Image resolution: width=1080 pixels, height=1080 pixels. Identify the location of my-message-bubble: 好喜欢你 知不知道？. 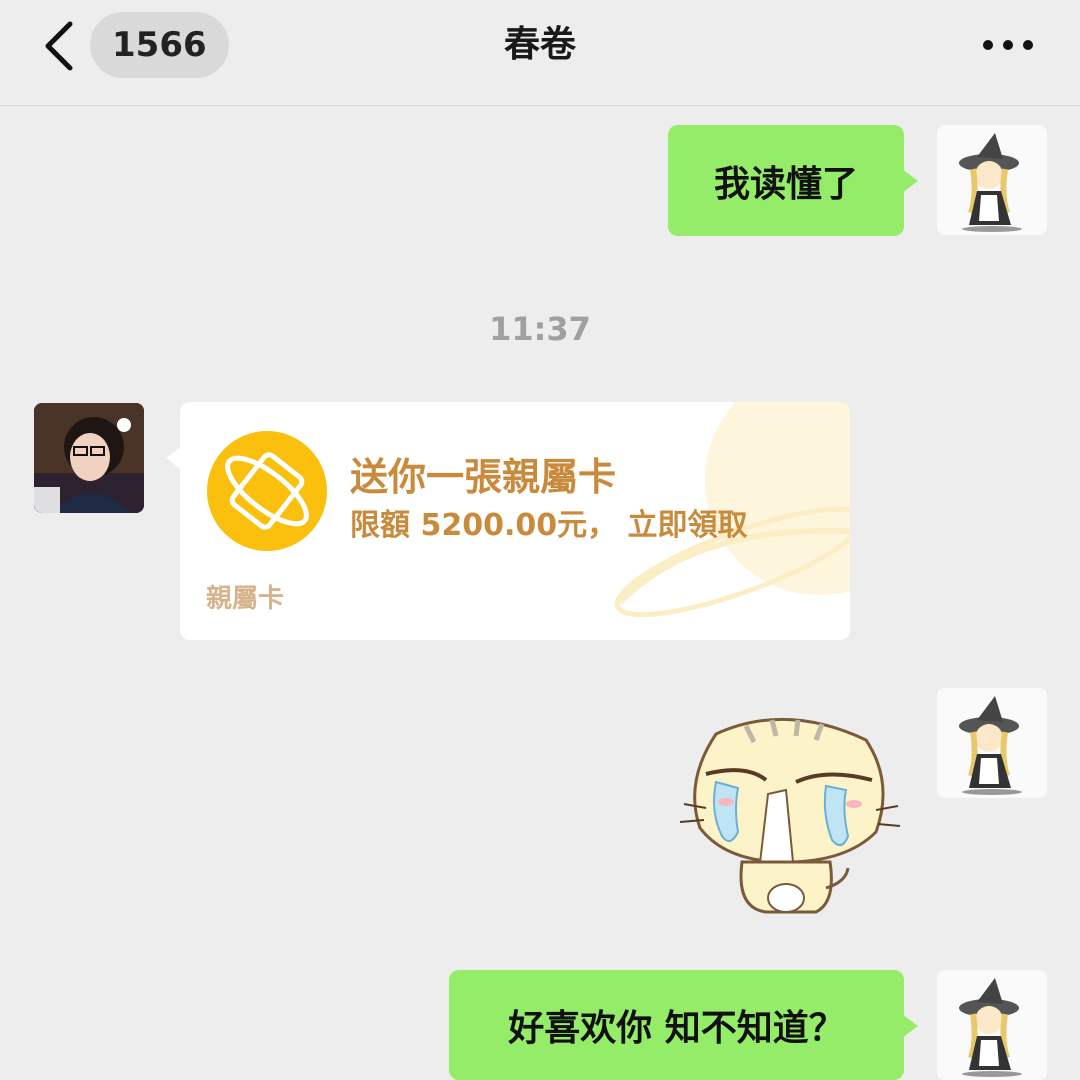
(683, 1025).